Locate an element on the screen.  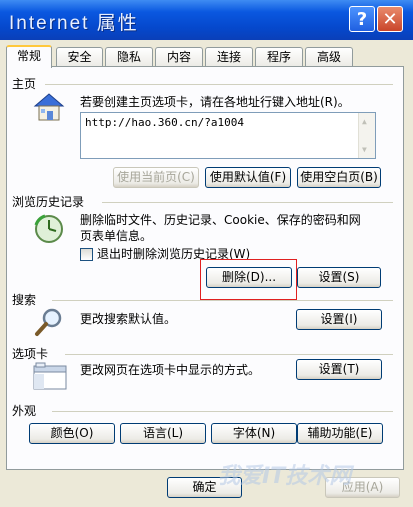
appearance-group-label: 外观 is located at coordinates (24, 411).